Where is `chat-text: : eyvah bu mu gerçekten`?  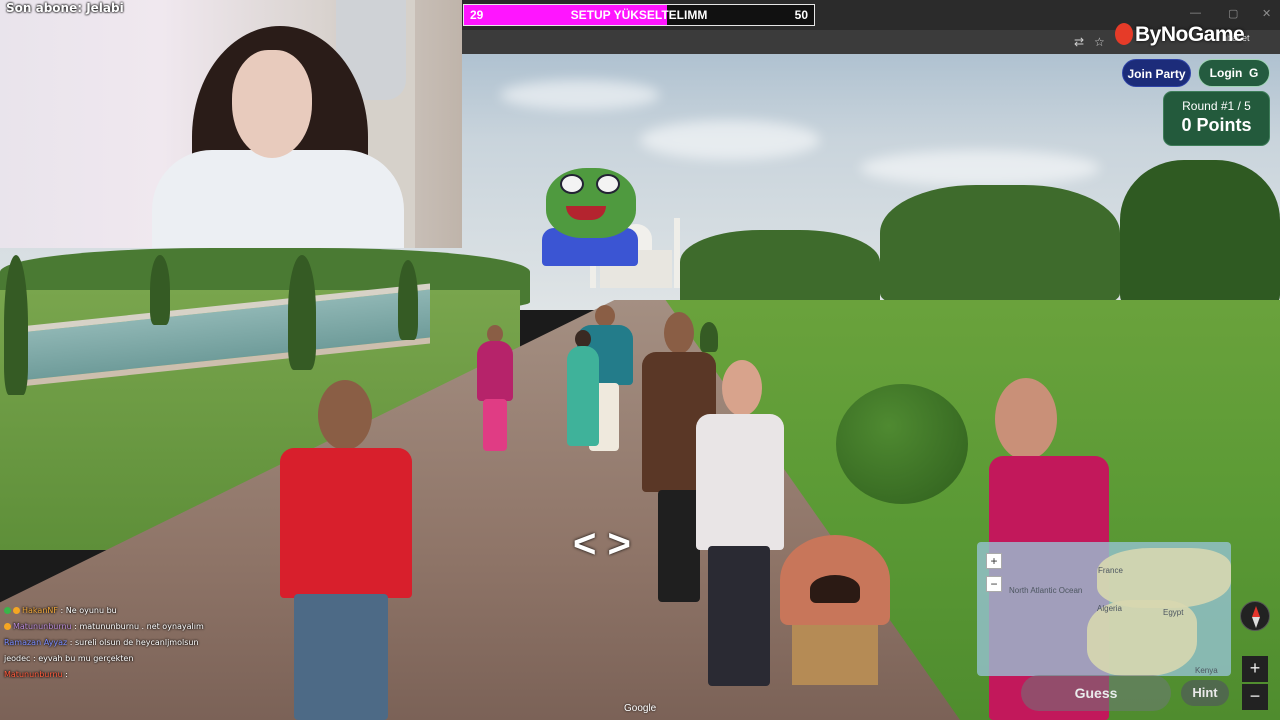 chat-text: : eyvah bu mu gerçekten is located at coordinates (83, 658).